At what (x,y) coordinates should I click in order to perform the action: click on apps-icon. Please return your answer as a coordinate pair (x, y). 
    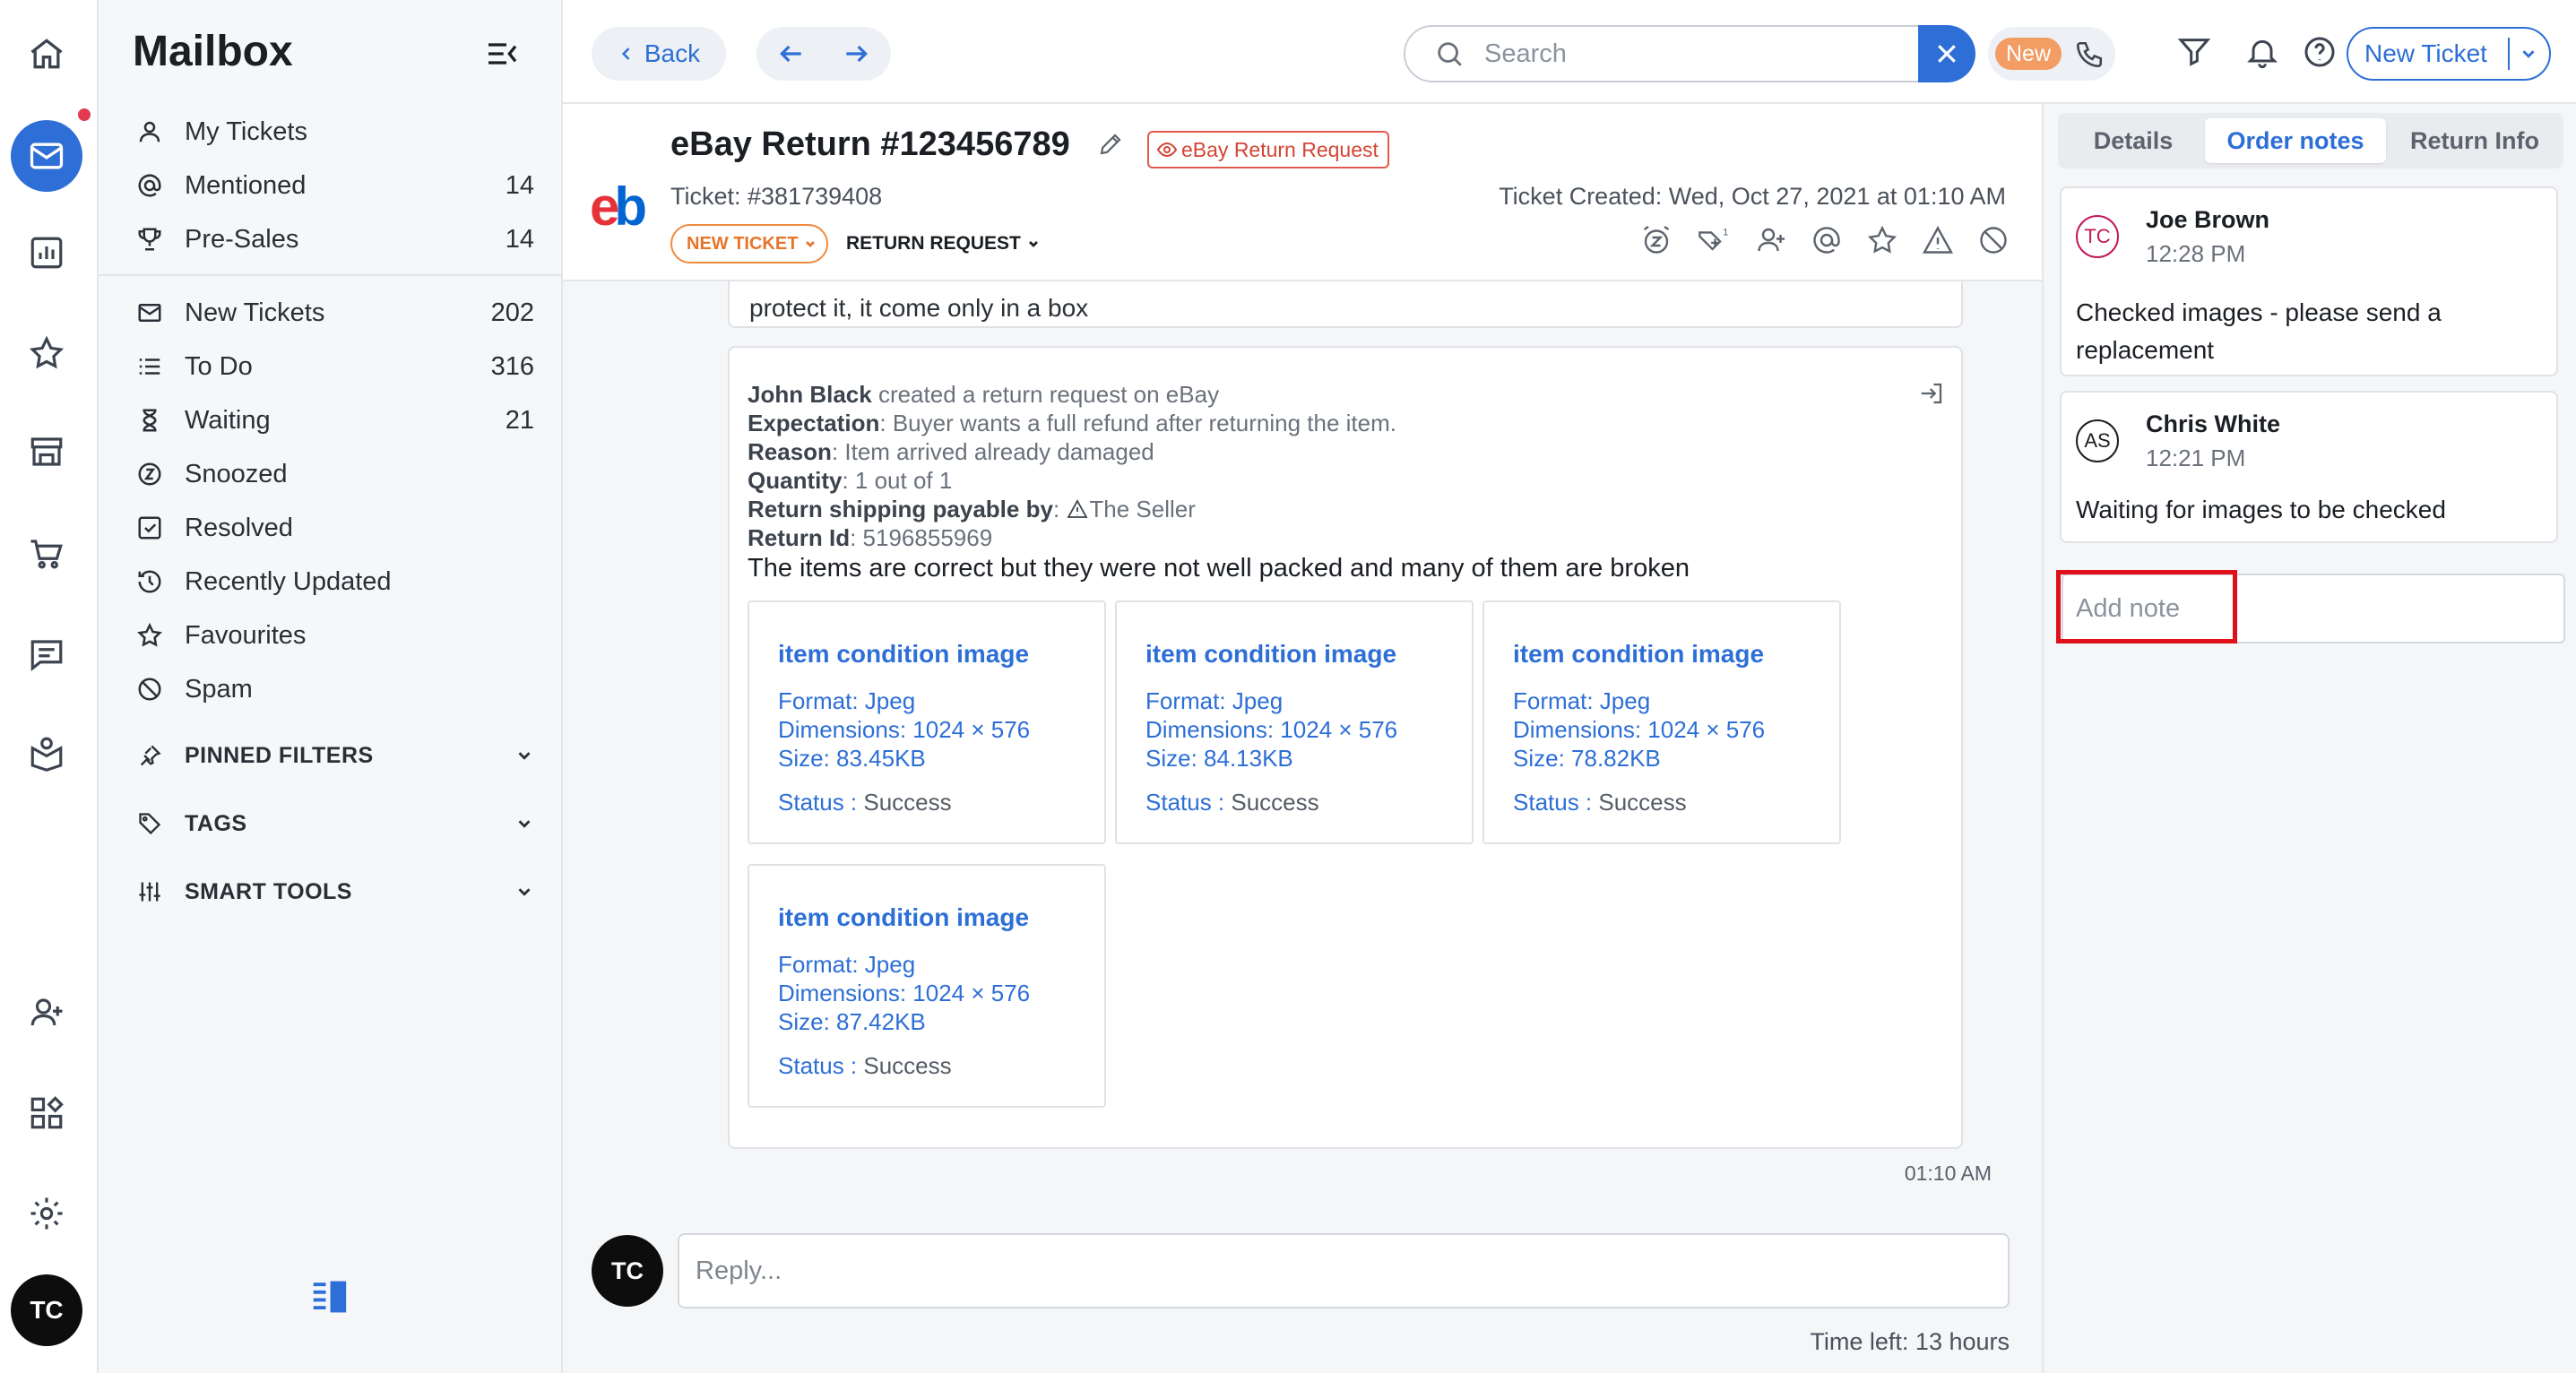
    Looking at the image, I should click on (47, 1113).